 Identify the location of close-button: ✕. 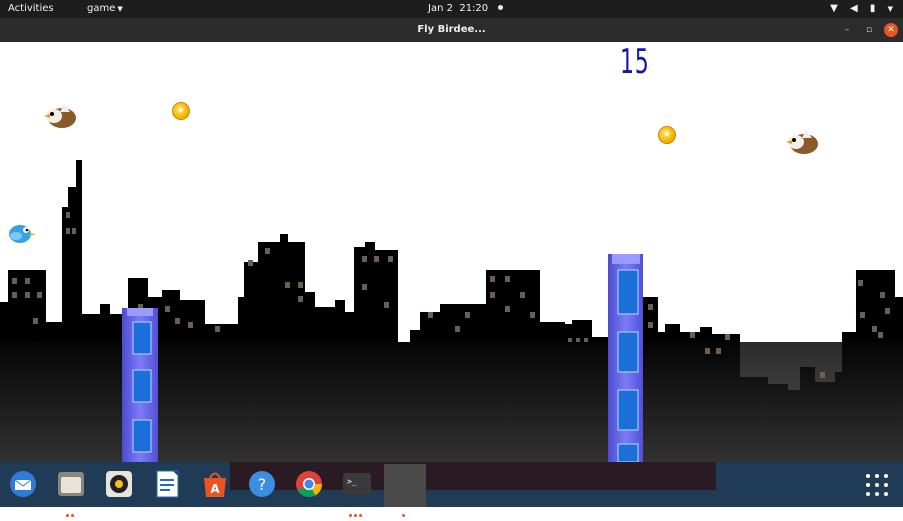
(891, 30).